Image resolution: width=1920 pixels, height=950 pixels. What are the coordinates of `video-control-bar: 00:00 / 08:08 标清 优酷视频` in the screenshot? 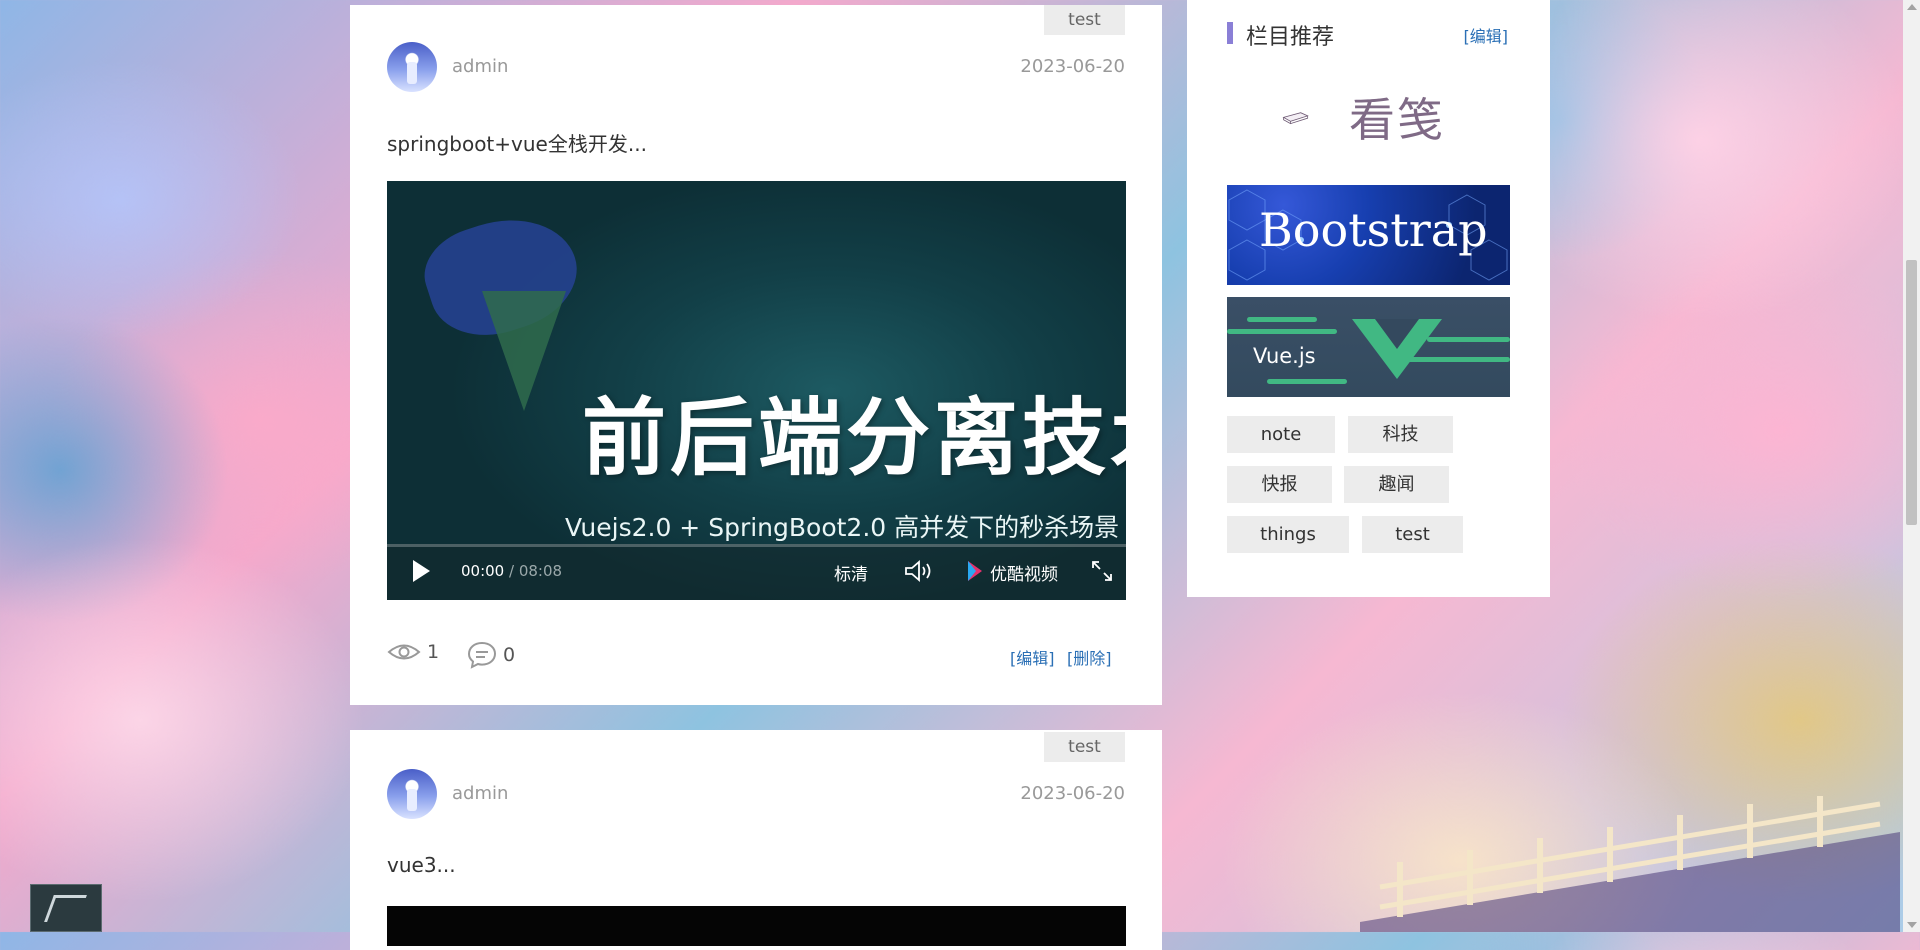 It's located at (756, 572).